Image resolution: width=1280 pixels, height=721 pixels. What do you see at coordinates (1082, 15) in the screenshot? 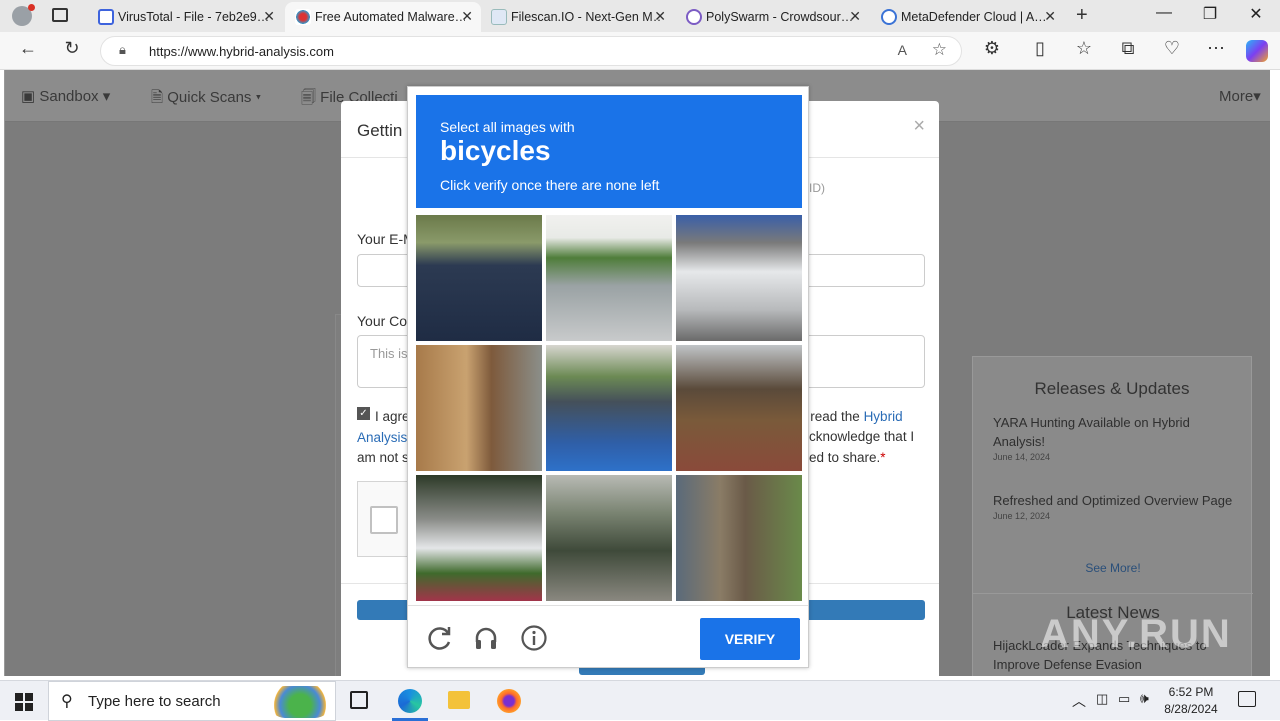
I see `new-tab-icon: +` at bounding box center [1082, 15].